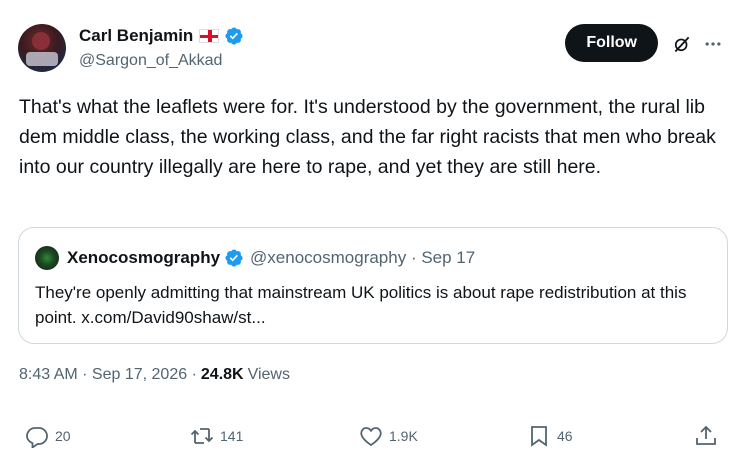 The width and height of the screenshot is (746, 468). What do you see at coordinates (209, 36) in the screenshot?
I see `england-flag-icon` at bounding box center [209, 36].